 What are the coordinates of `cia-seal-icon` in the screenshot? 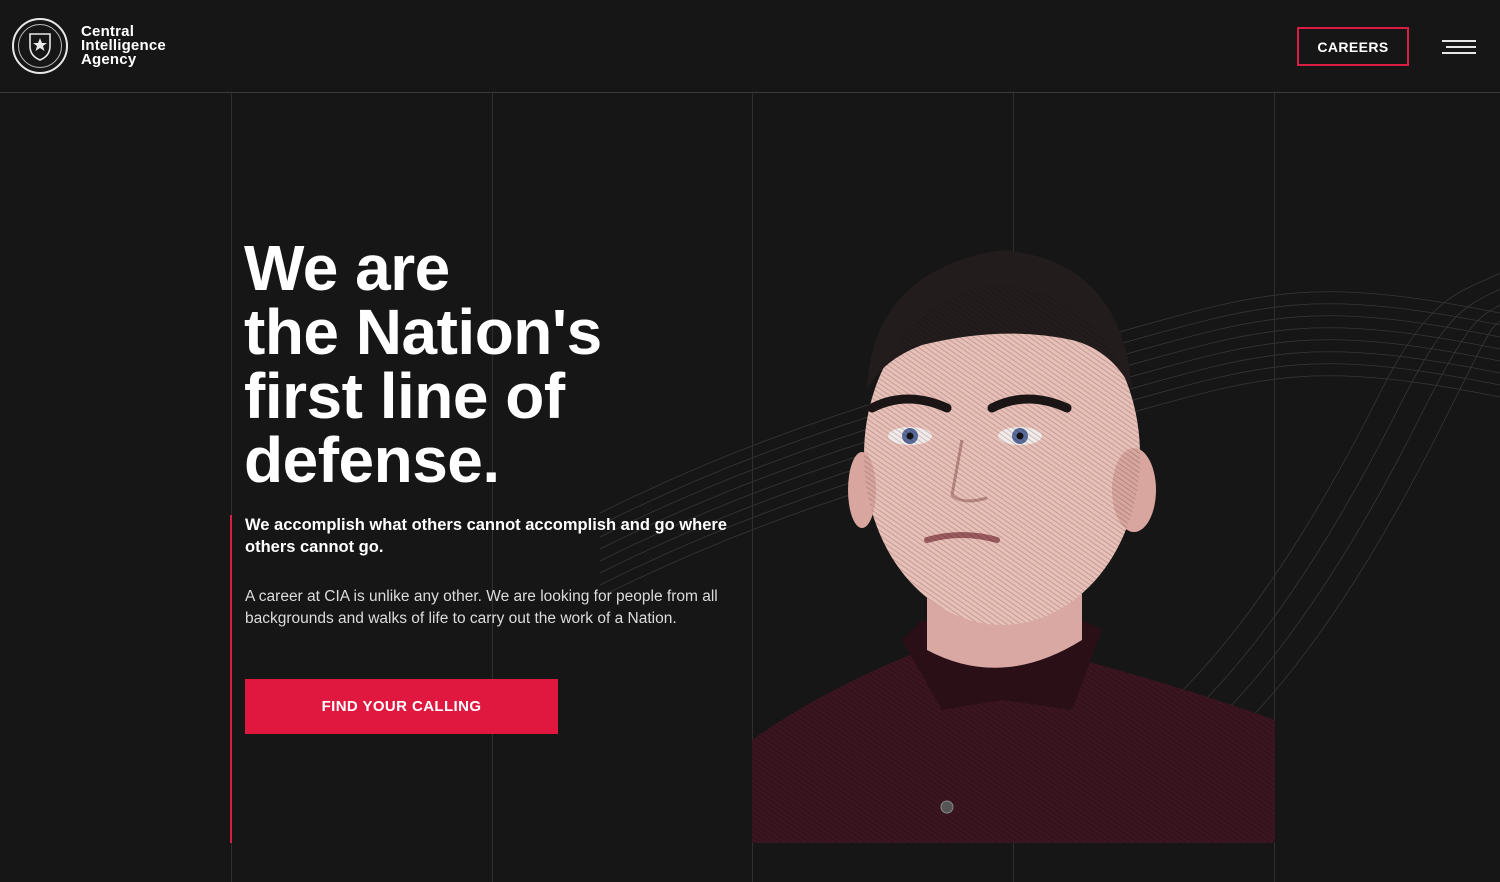 It's located at (40, 46).